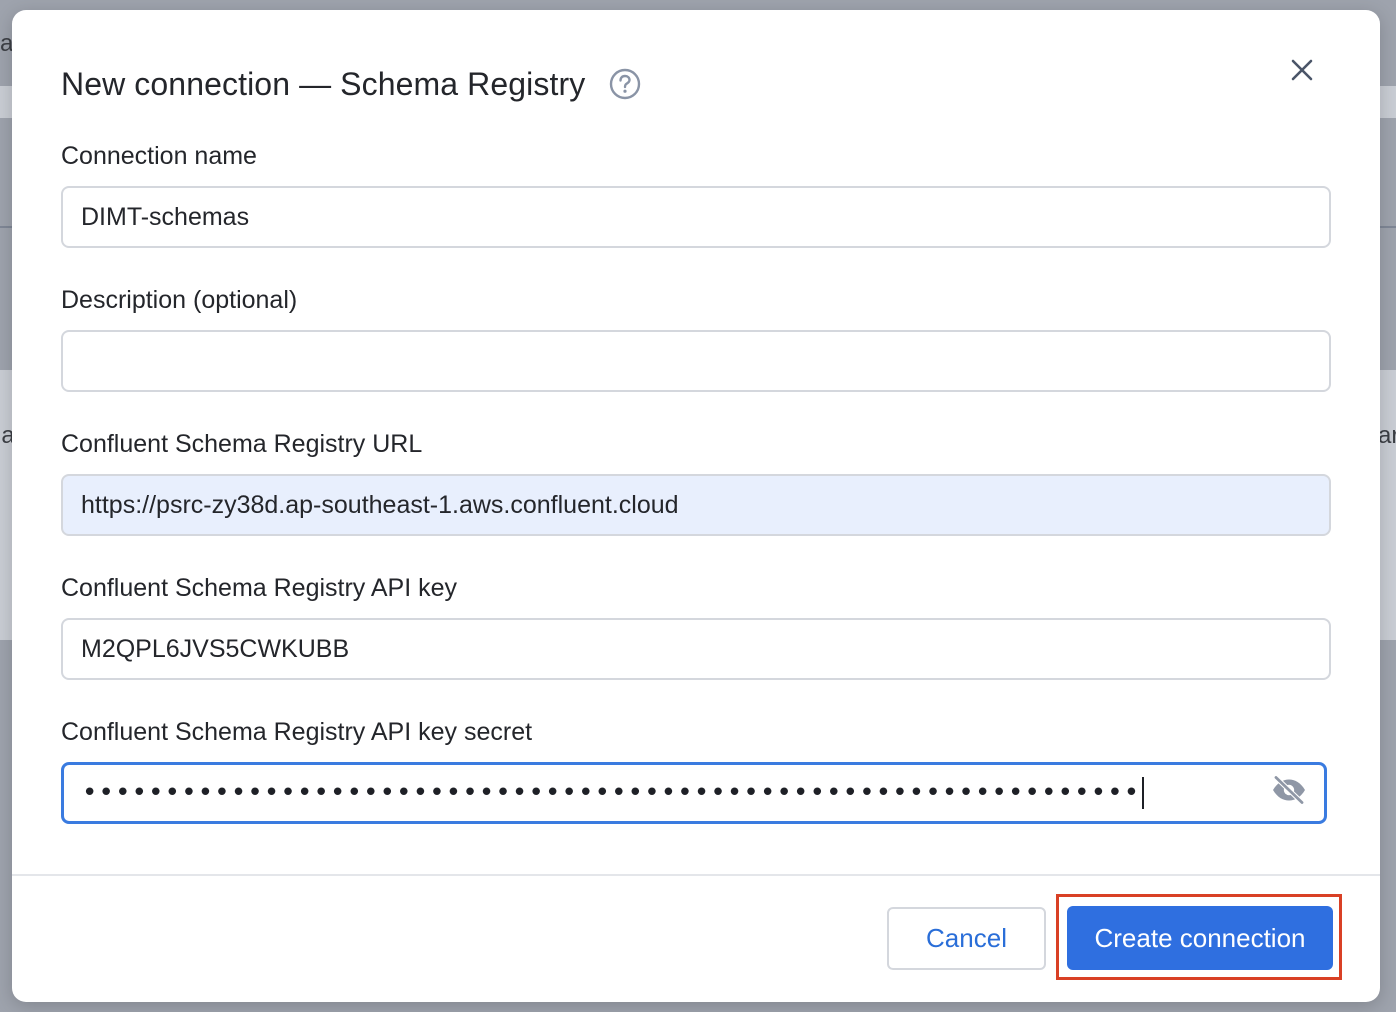  I want to click on dialog-header: New connection — Schema Registry, so click(690, 84).